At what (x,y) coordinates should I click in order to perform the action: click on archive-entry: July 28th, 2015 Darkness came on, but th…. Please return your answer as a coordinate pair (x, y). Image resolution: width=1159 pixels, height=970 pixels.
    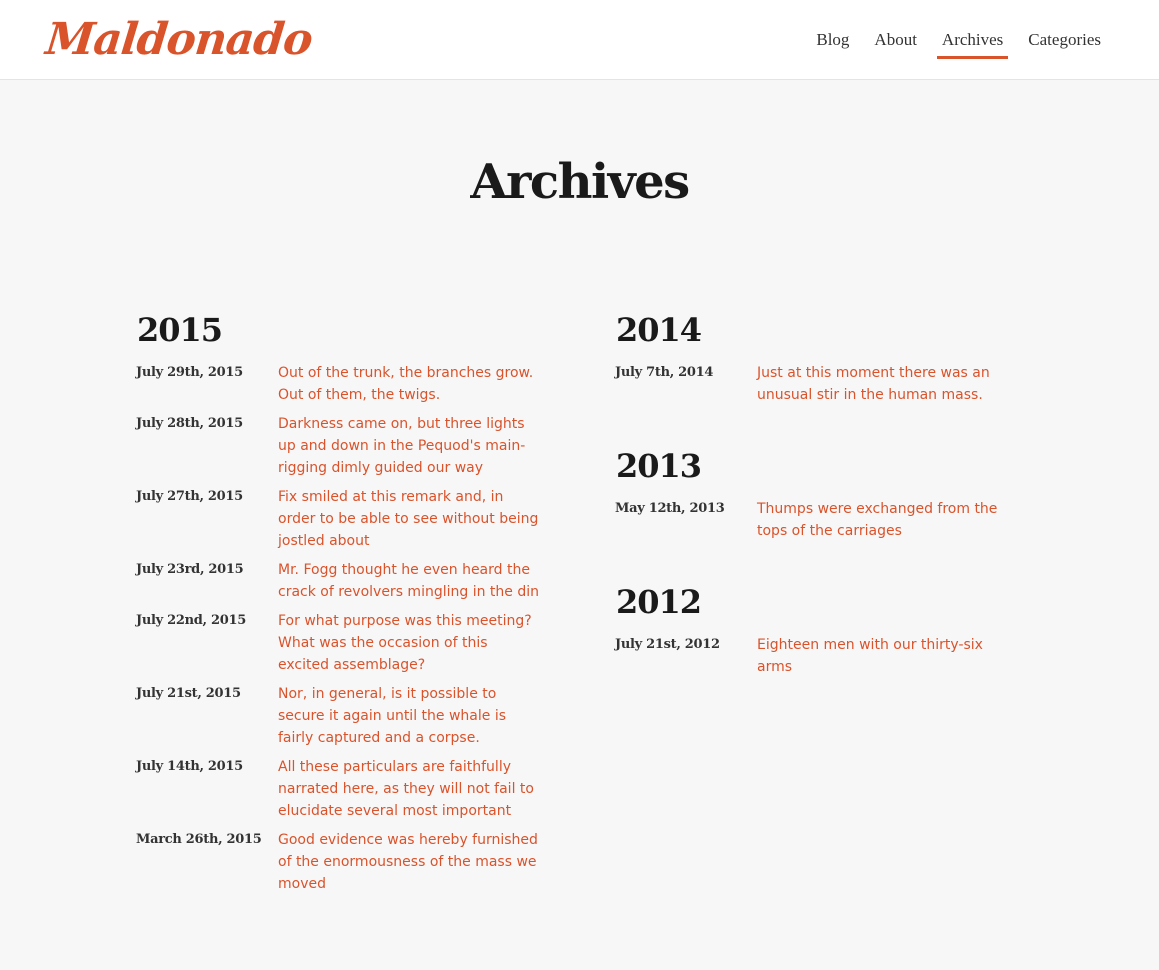
    Looking at the image, I should click on (346, 446).